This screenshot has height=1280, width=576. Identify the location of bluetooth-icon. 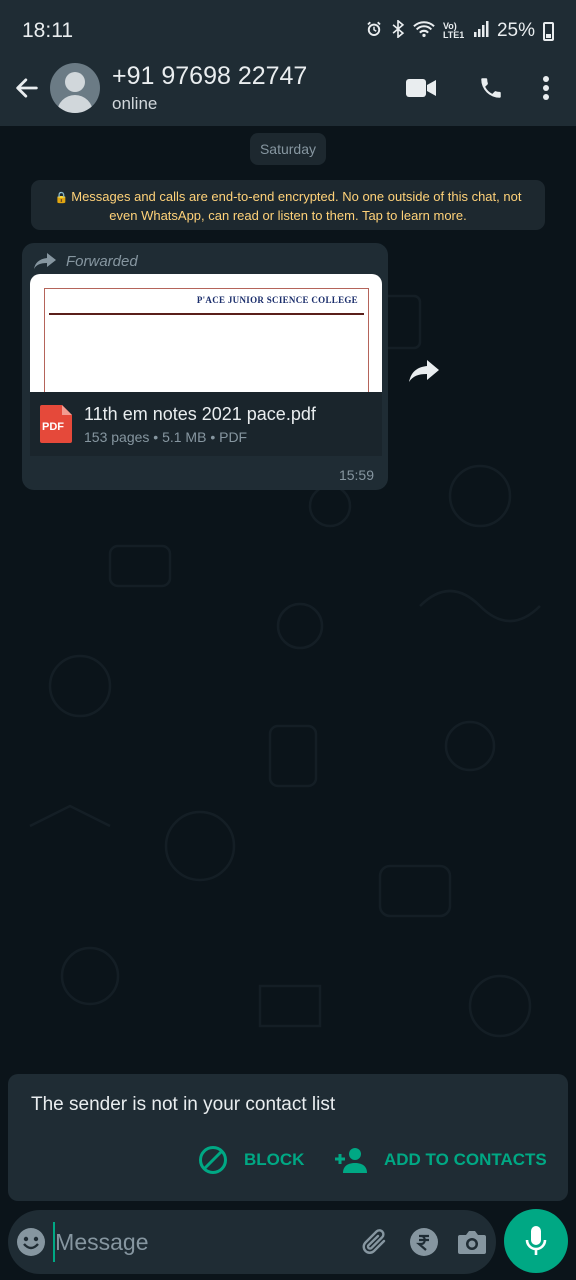
(398, 30).